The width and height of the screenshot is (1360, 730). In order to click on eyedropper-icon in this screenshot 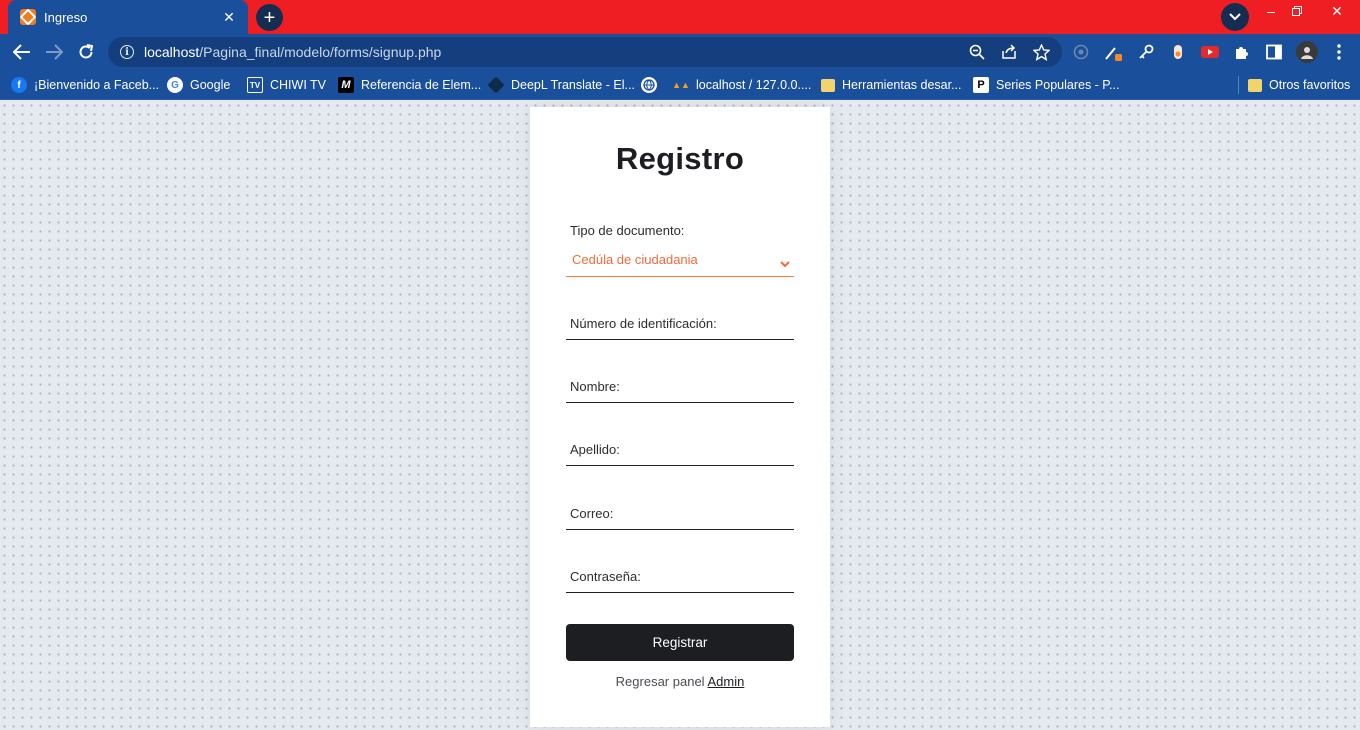, I will do `click(1113, 52)`.